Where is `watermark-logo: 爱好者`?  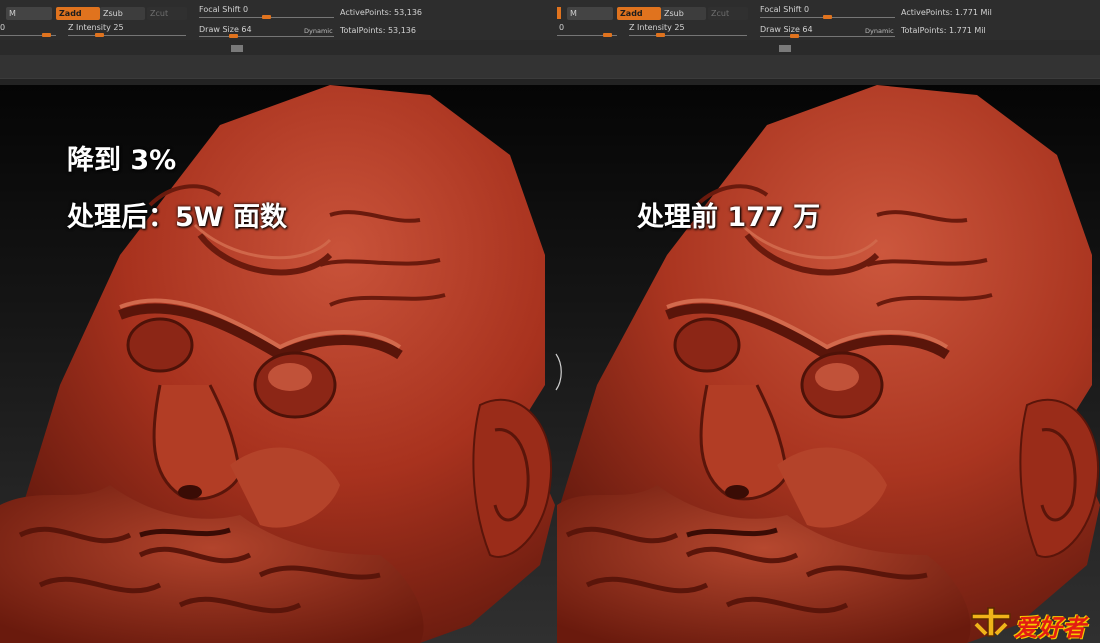
watermark-logo: 爱好者 is located at coordinates (1031, 623).